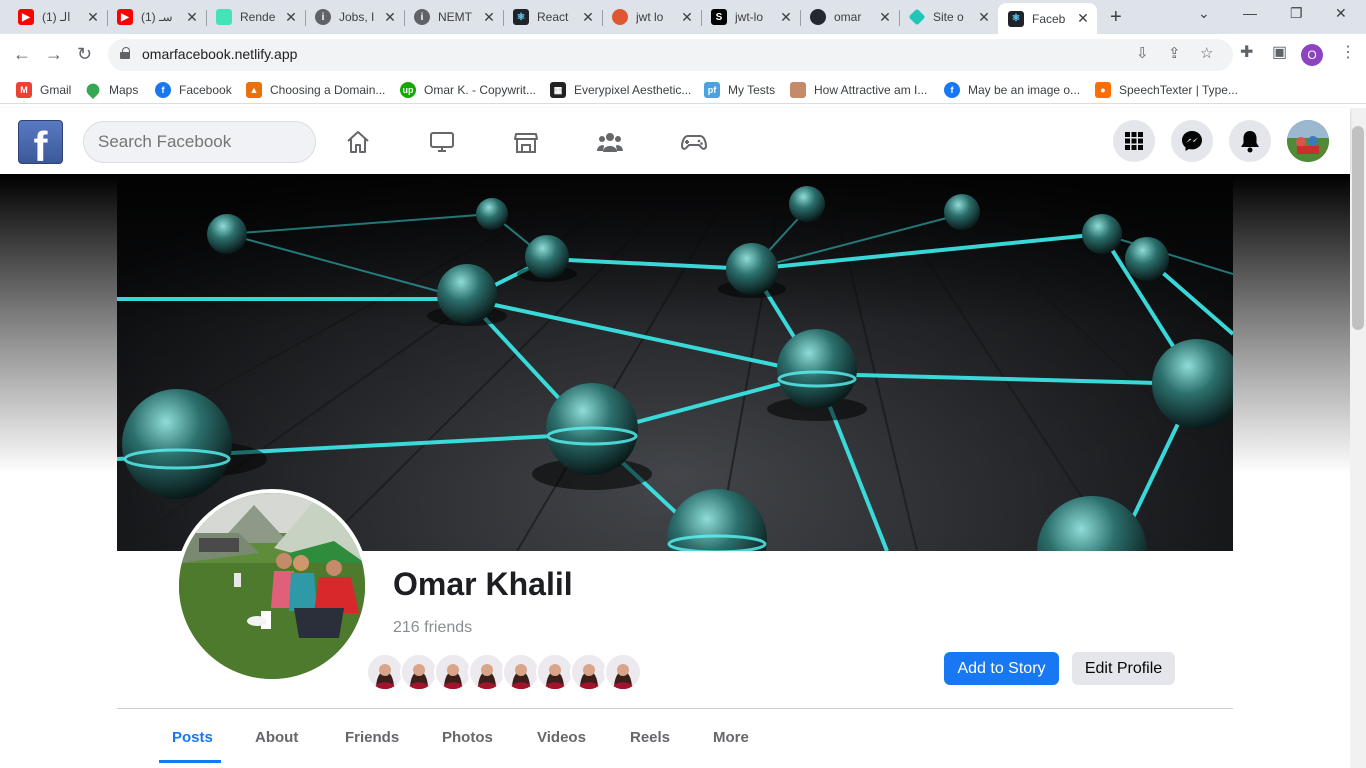 This screenshot has width=1366, height=768. I want to click on messenger-icon, so click(1192, 141).